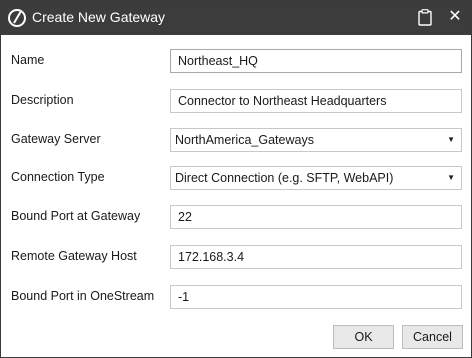  I want to click on bound-port-gateway-label: Bound Port at Gateway, so click(76, 216).